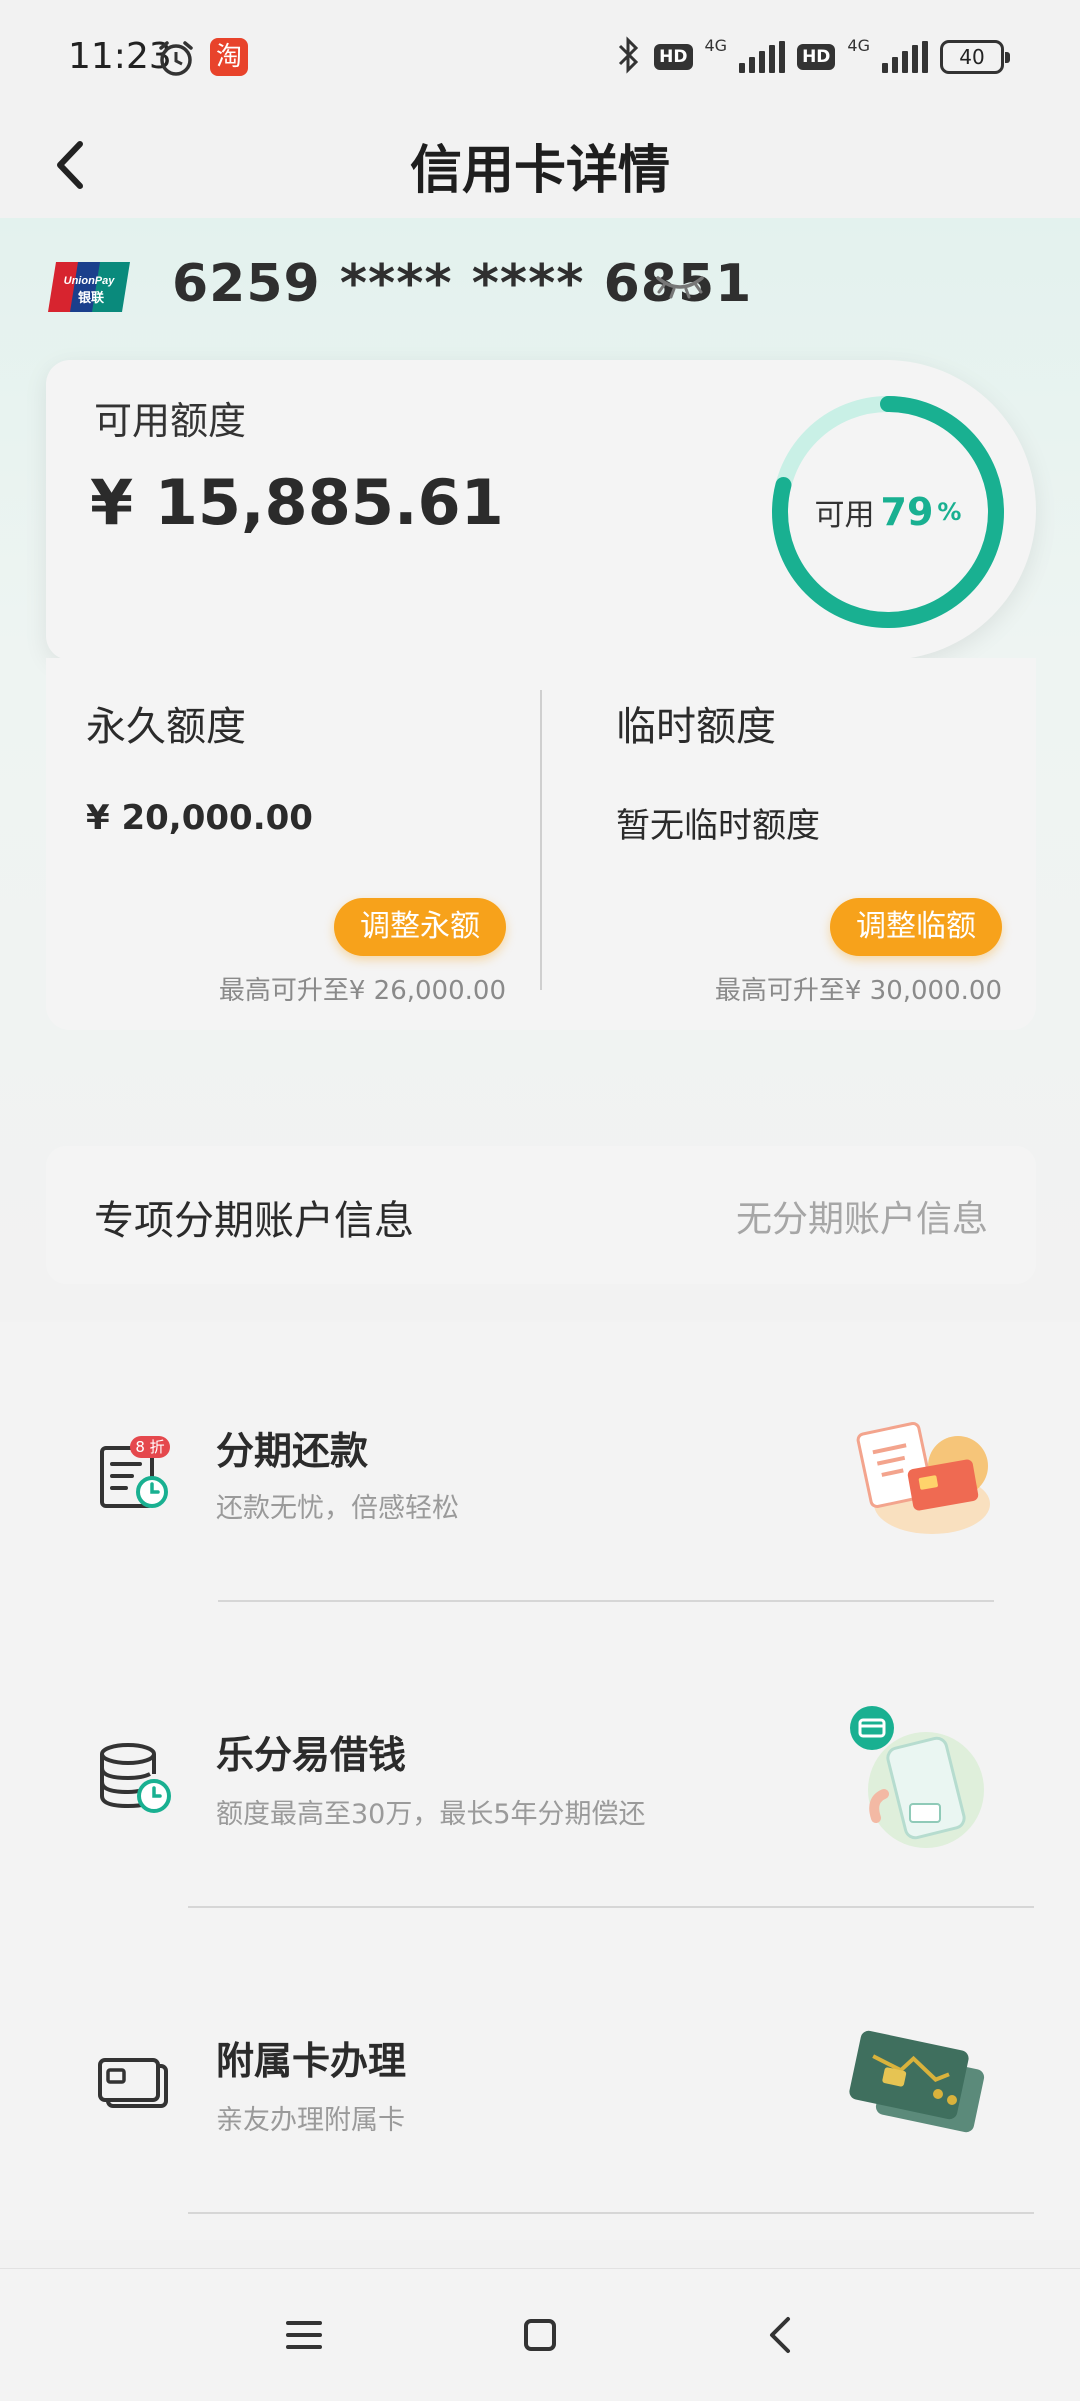 This screenshot has width=1080, height=2401. Describe the element at coordinates (540, 2087) in the screenshot. I see `service-supplementary-card: 附属卡办理 亲友办理附属卡` at that location.